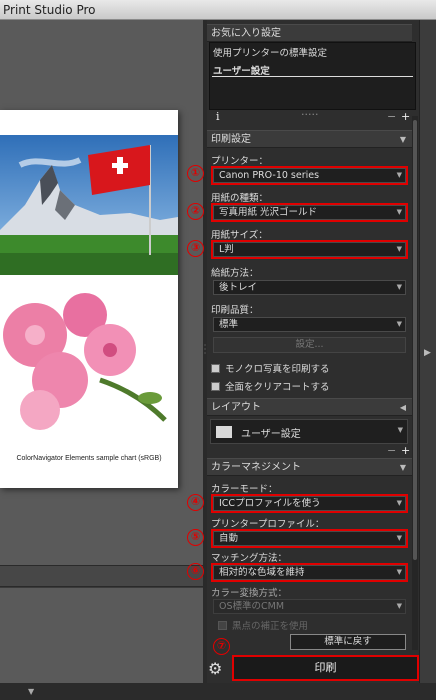 This screenshot has height=700, width=436. I want to click on print-button: 印刷, so click(325, 668).